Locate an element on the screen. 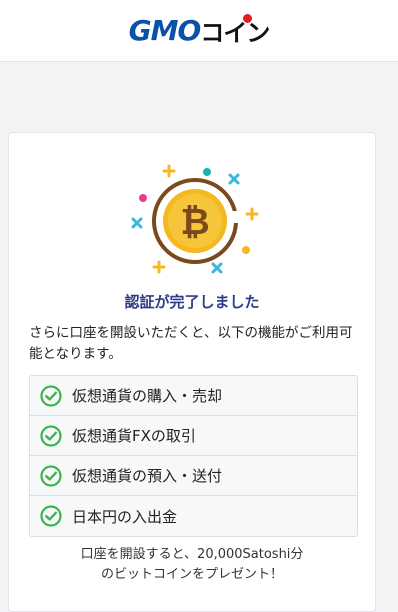  gmo-coin-logo: GMO コイン is located at coordinates (199, 30).